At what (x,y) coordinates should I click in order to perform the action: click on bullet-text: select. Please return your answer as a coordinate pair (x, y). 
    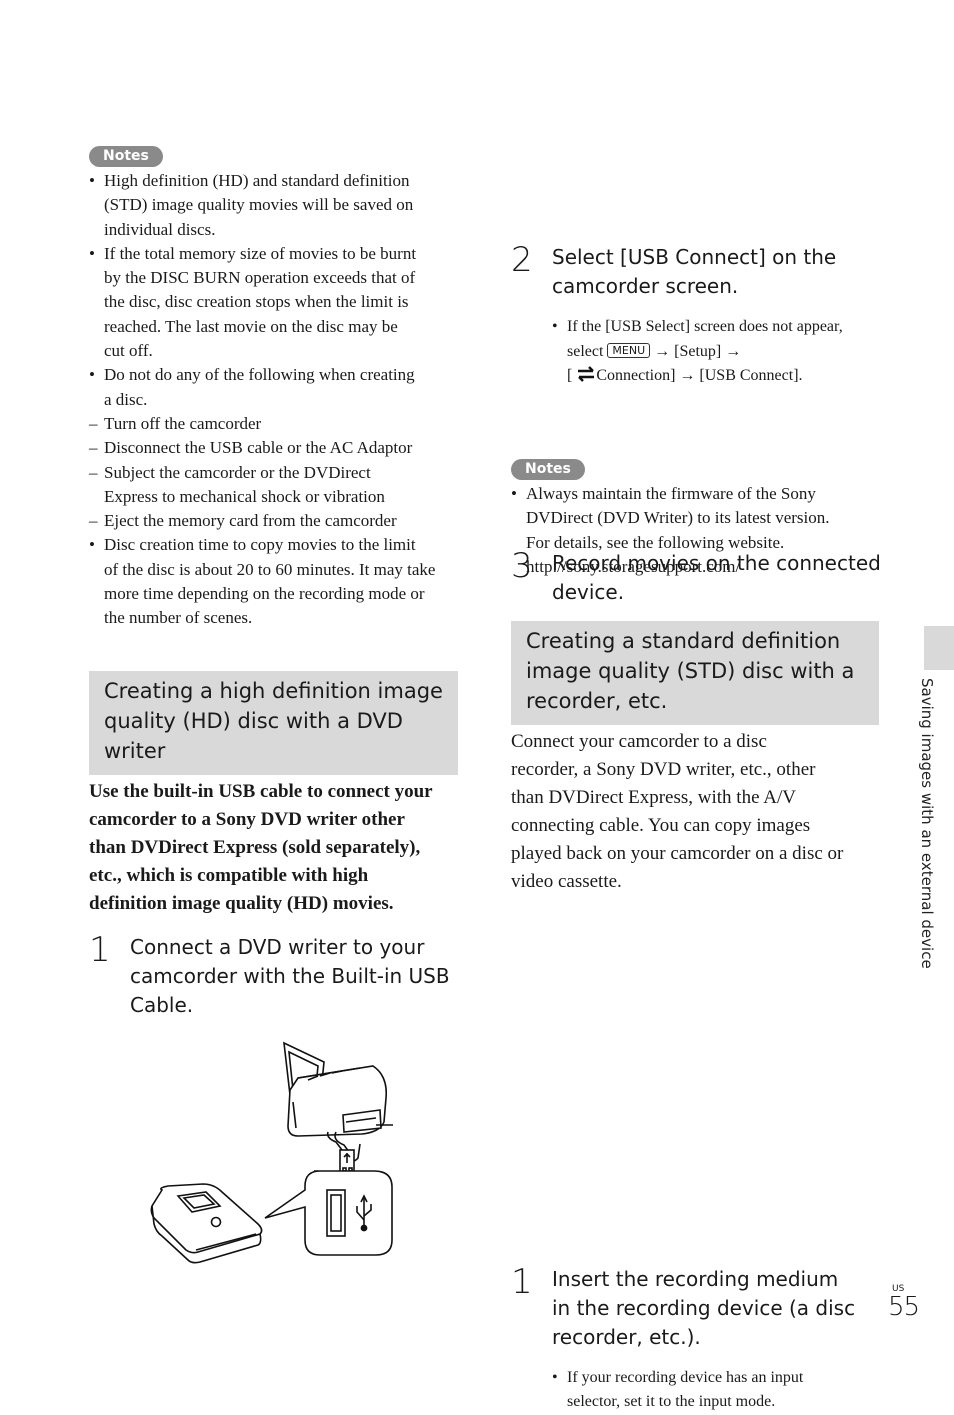
    Looking at the image, I should click on (585, 351).